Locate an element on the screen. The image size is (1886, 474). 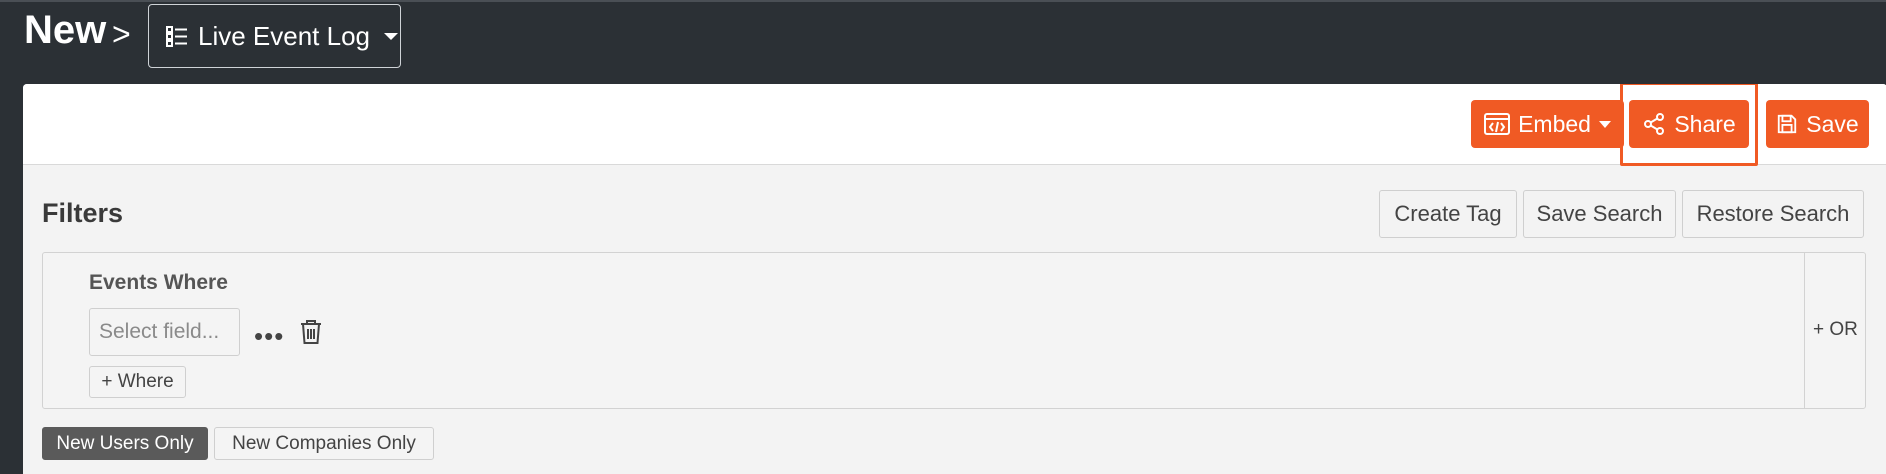
view-selector-dropdown: Live Event Log is located at coordinates (274, 36).